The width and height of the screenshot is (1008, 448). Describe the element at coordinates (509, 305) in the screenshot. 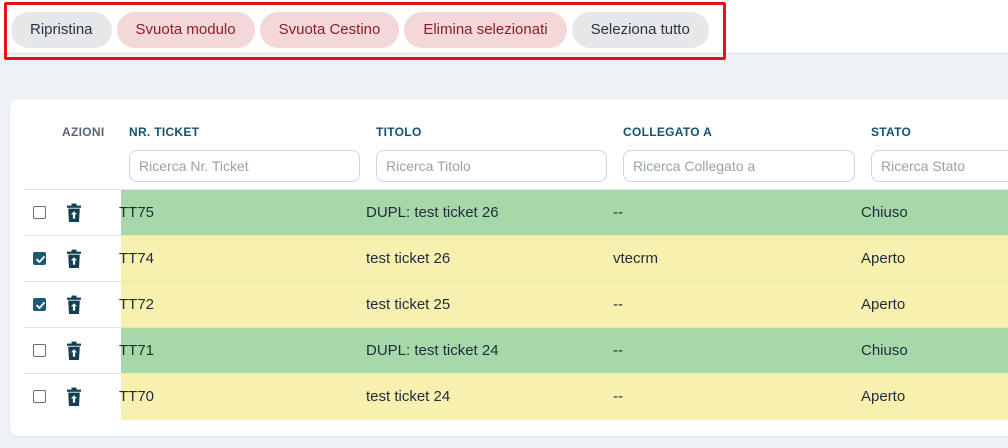

I see `table-row: TT72 test ticket 25 -- Aperto` at that location.